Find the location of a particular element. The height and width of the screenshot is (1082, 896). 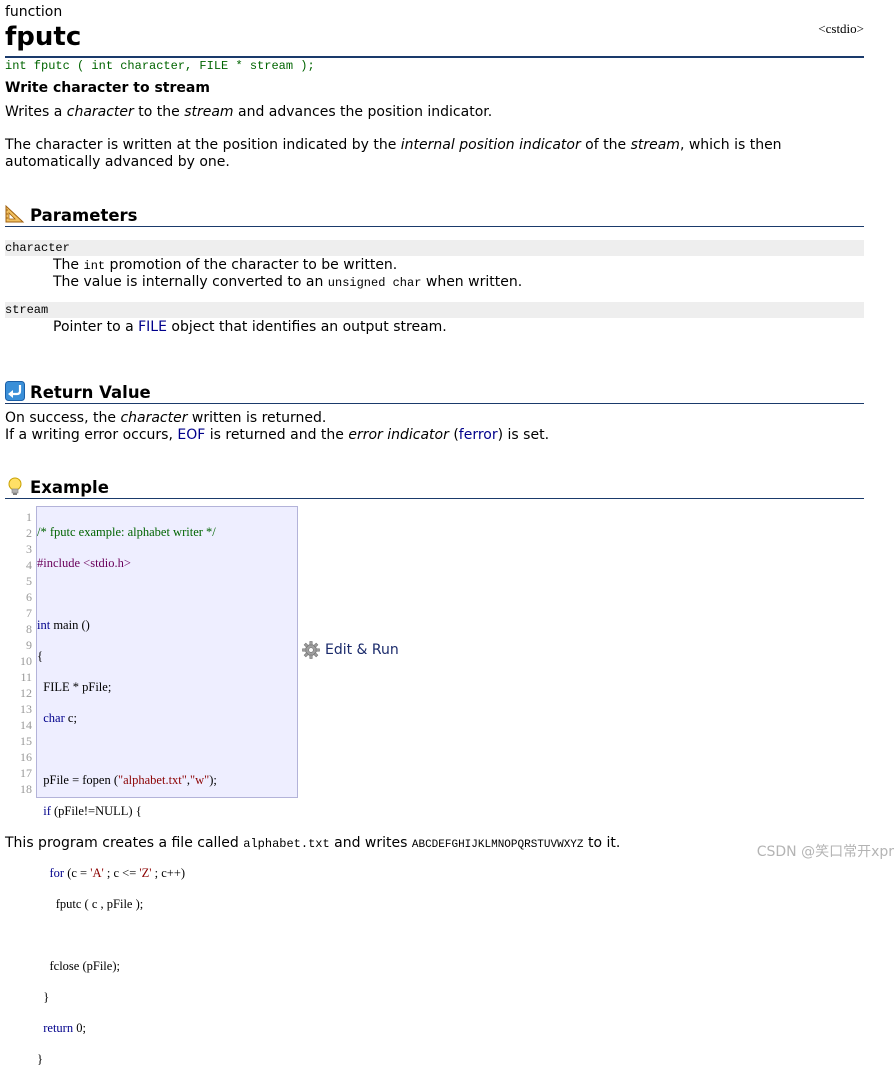

example-heading: Example is located at coordinates (434, 487).